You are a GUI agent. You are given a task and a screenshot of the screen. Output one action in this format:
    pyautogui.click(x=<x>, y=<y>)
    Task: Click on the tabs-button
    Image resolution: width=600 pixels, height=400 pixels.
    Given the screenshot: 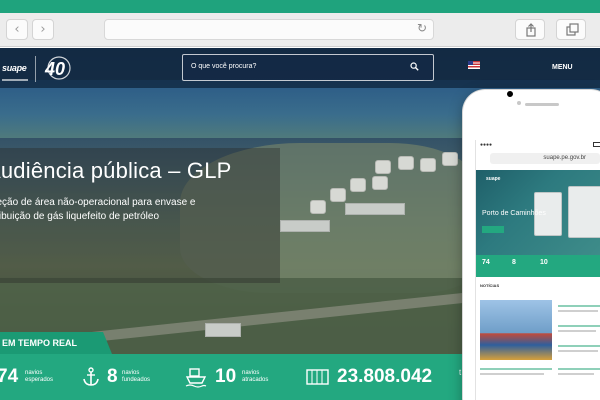 What is the action you would take?
    pyautogui.click(x=571, y=29)
    